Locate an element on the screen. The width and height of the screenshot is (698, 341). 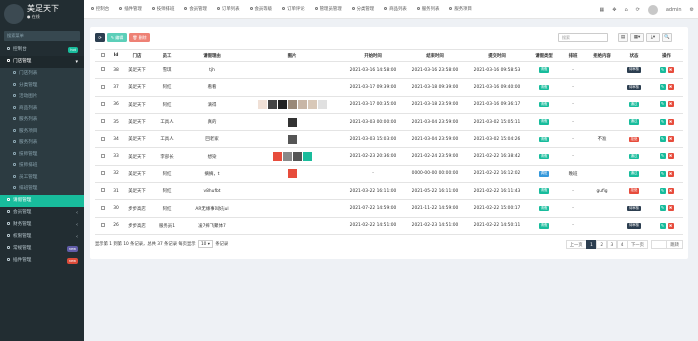
page-3-button: 3 is located at coordinates (612, 244).